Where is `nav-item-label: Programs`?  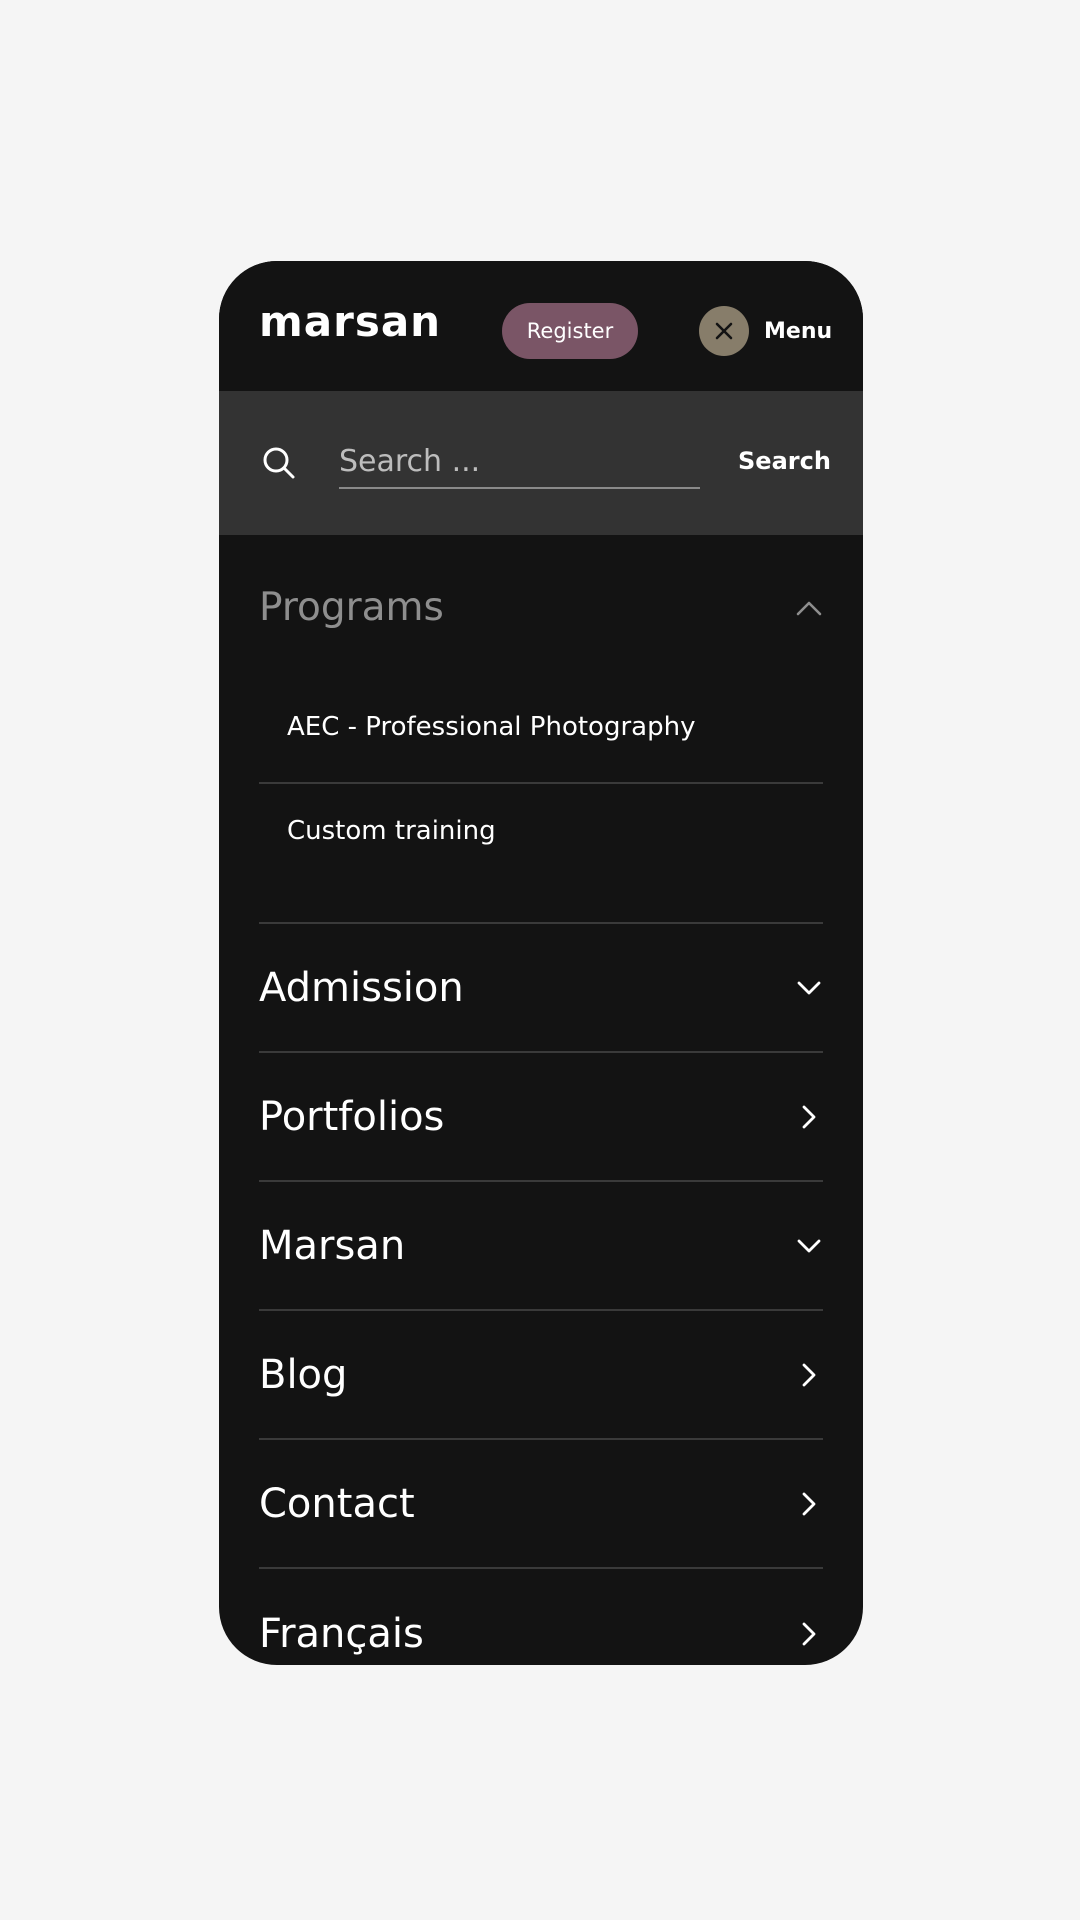 nav-item-label: Programs is located at coordinates (351, 607).